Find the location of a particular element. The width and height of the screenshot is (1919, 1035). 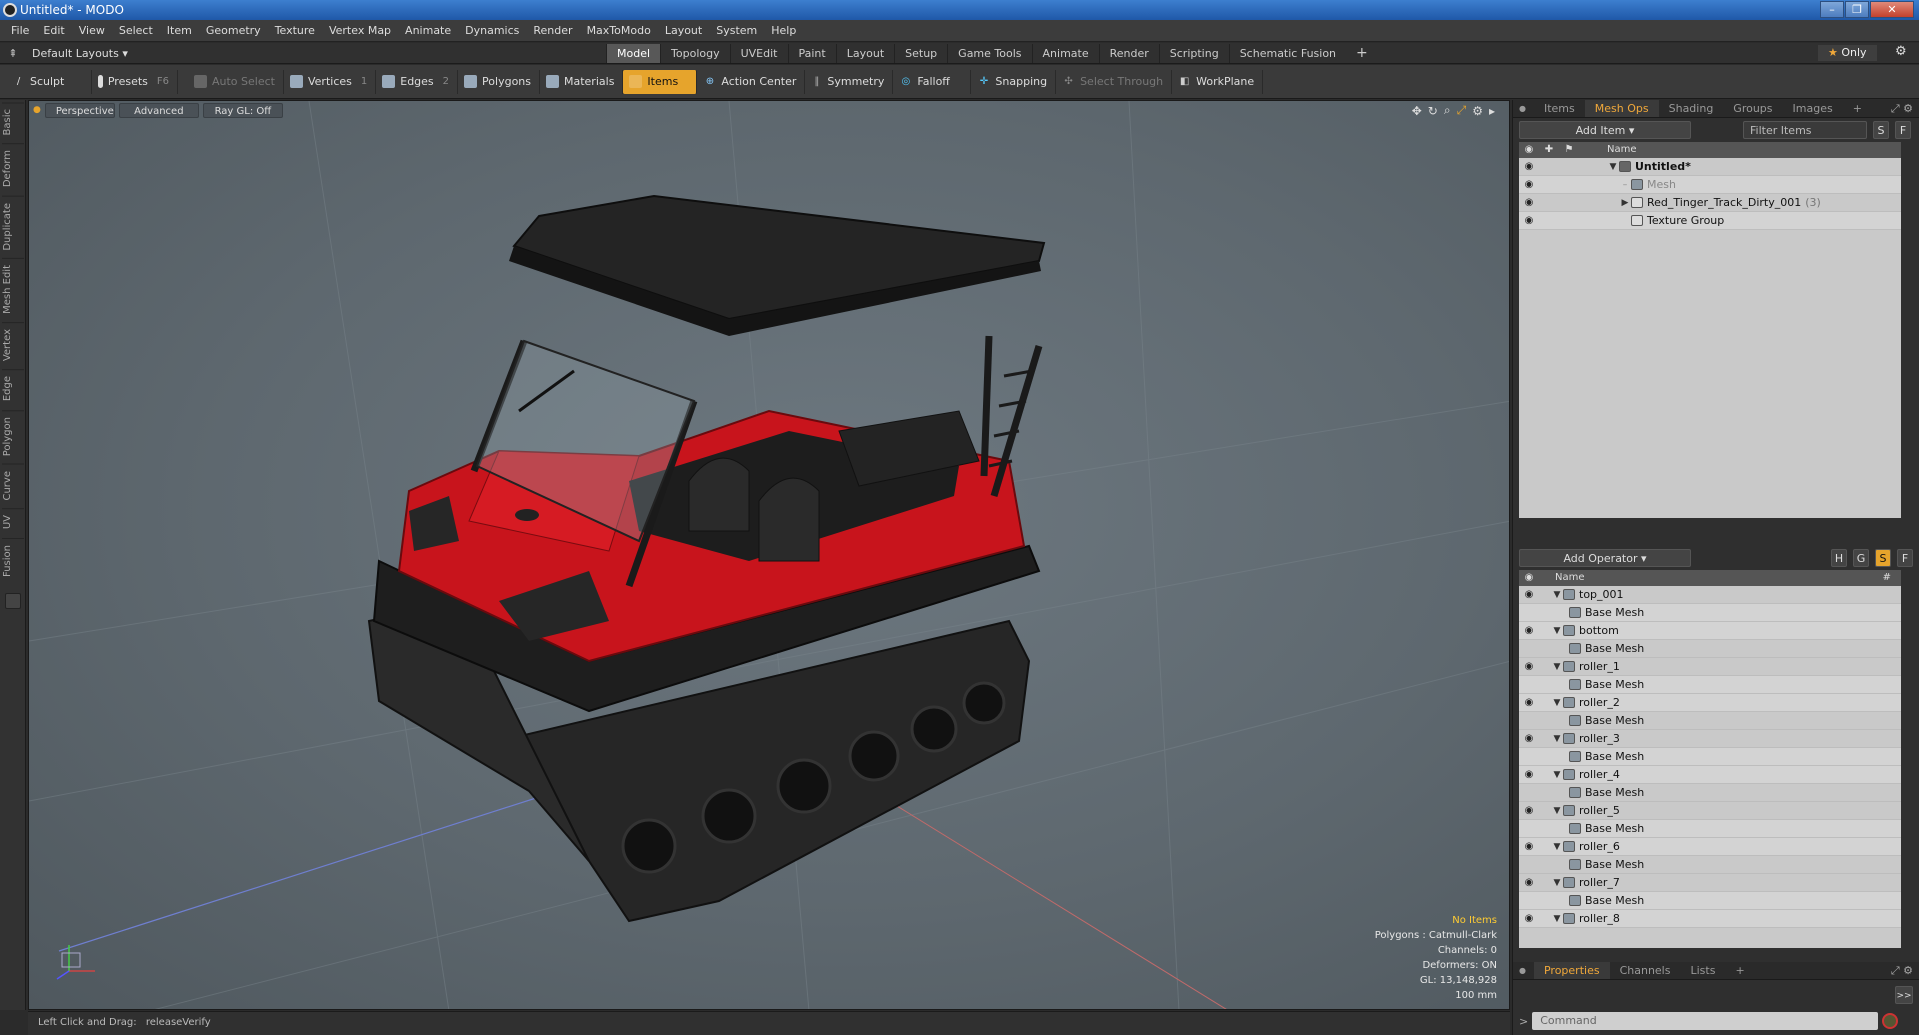

tab-topology: Topology is located at coordinates (695, 53).